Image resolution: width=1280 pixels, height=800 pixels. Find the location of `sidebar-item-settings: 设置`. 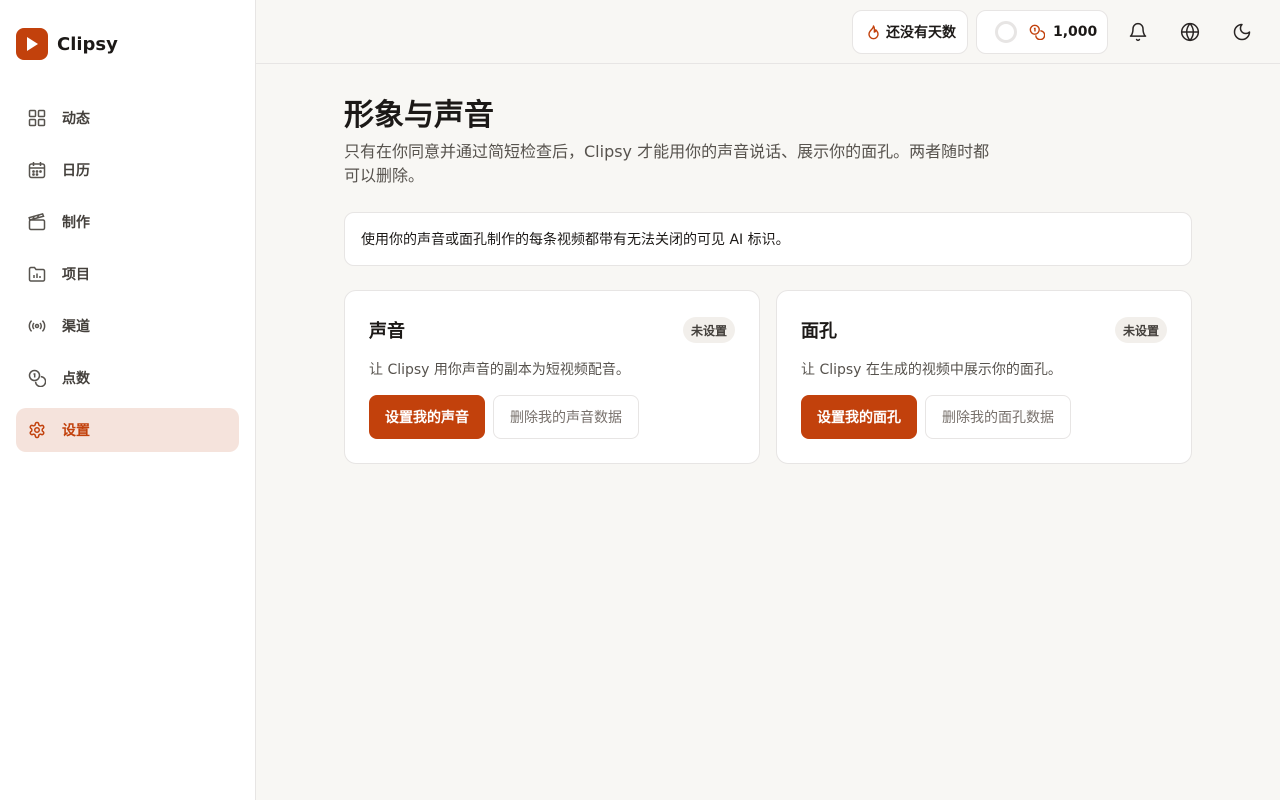

sidebar-item-settings: 设置 is located at coordinates (127, 430).